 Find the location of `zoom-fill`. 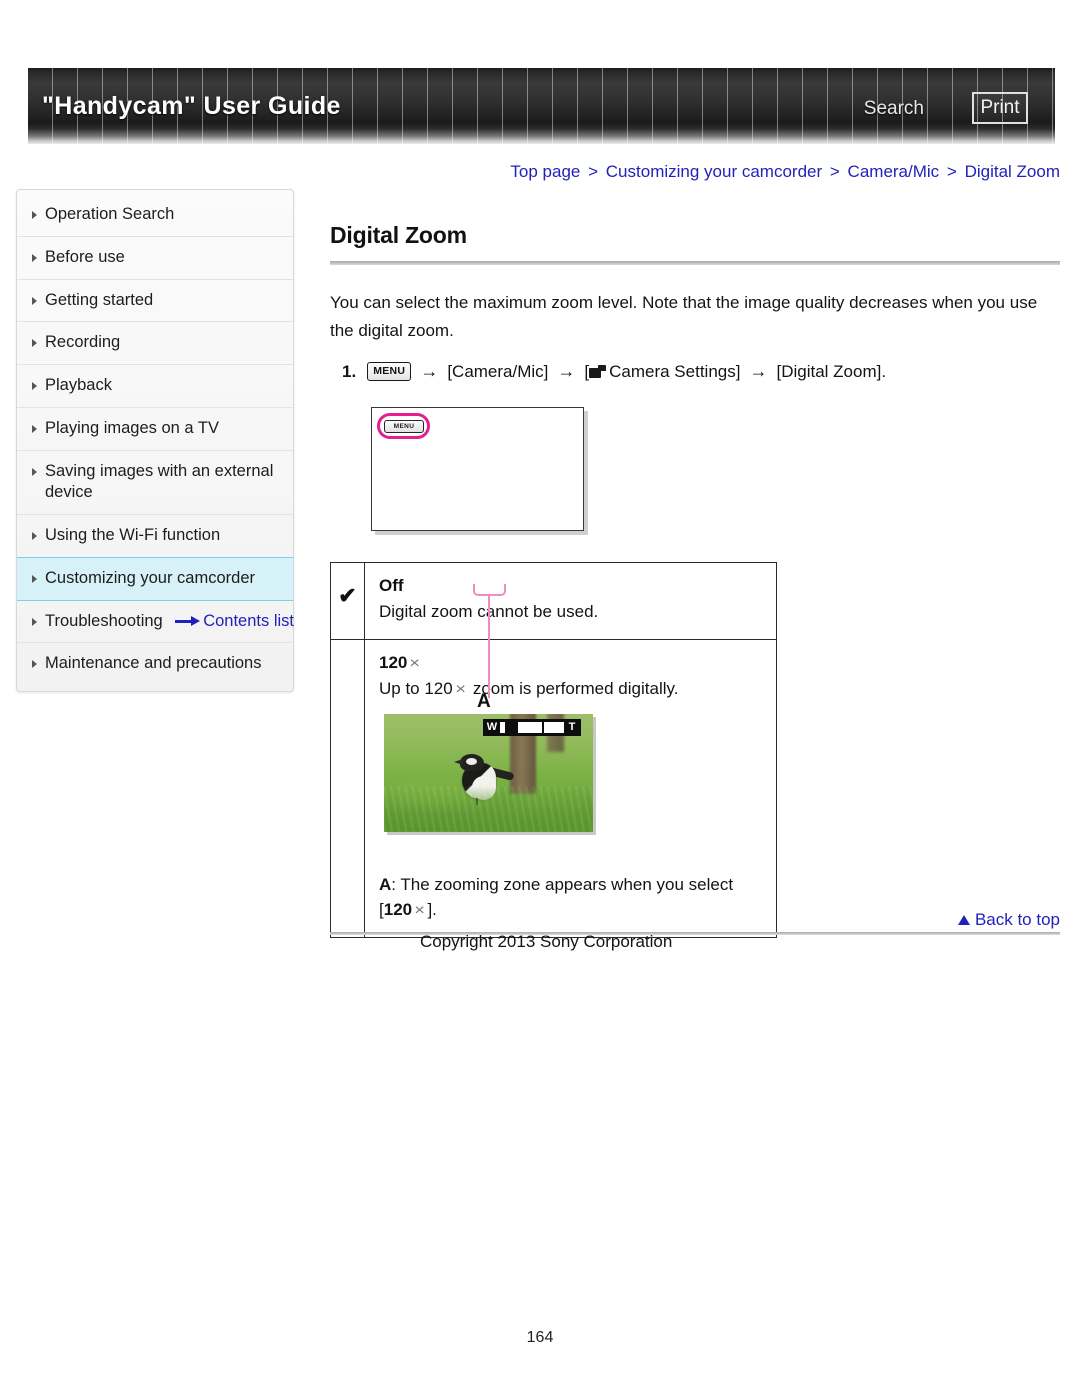

zoom-fill is located at coordinates (511, 727).